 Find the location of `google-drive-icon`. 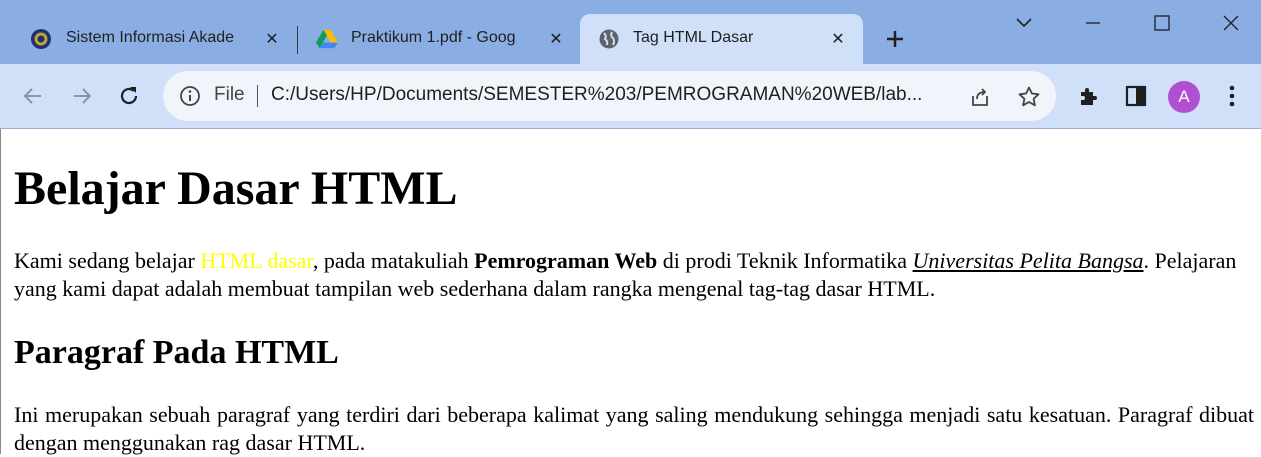

google-drive-icon is located at coordinates (327, 39).